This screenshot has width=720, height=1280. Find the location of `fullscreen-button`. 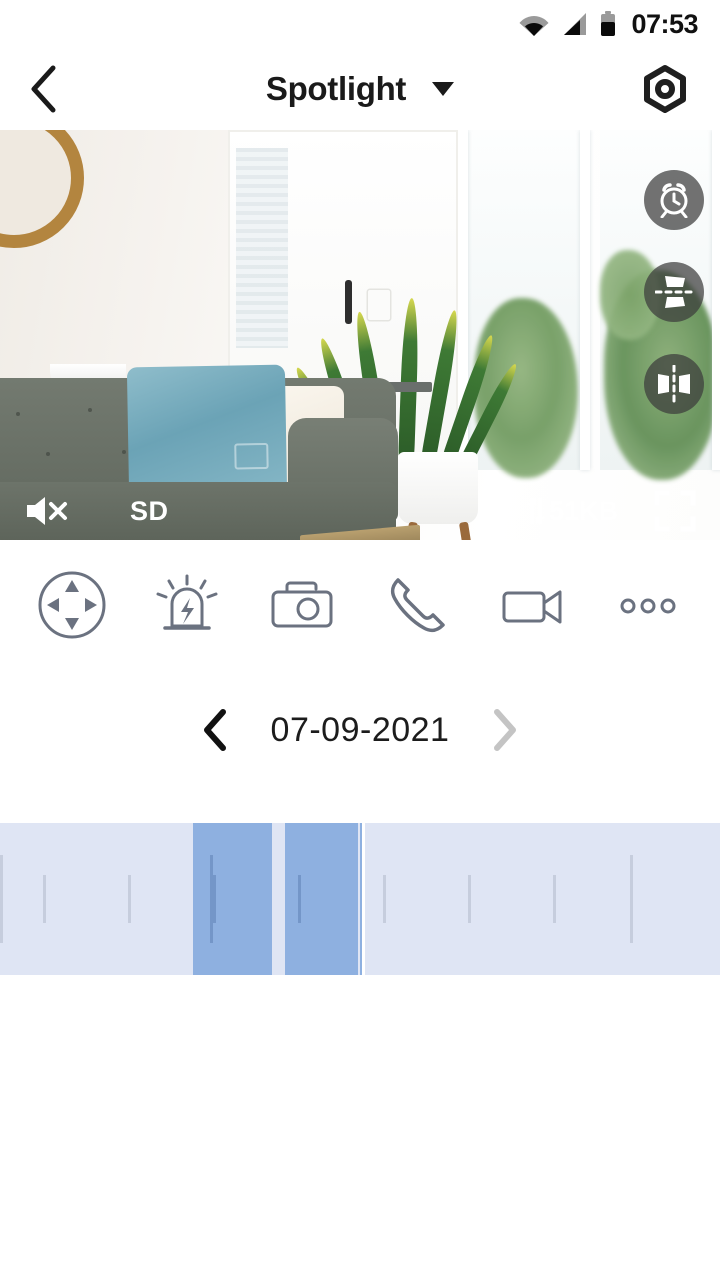

fullscreen-button is located at coordinates (675, 511).